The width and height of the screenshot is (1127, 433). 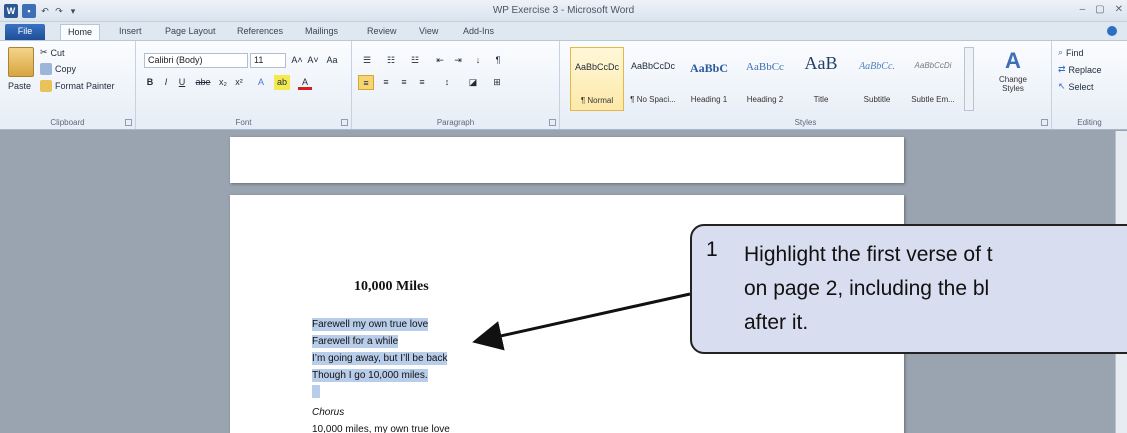 What do you see at coordinates (328, 412) in the screenshot?
I see `chorus-label: Chorus` at bounding box center [328, 412].